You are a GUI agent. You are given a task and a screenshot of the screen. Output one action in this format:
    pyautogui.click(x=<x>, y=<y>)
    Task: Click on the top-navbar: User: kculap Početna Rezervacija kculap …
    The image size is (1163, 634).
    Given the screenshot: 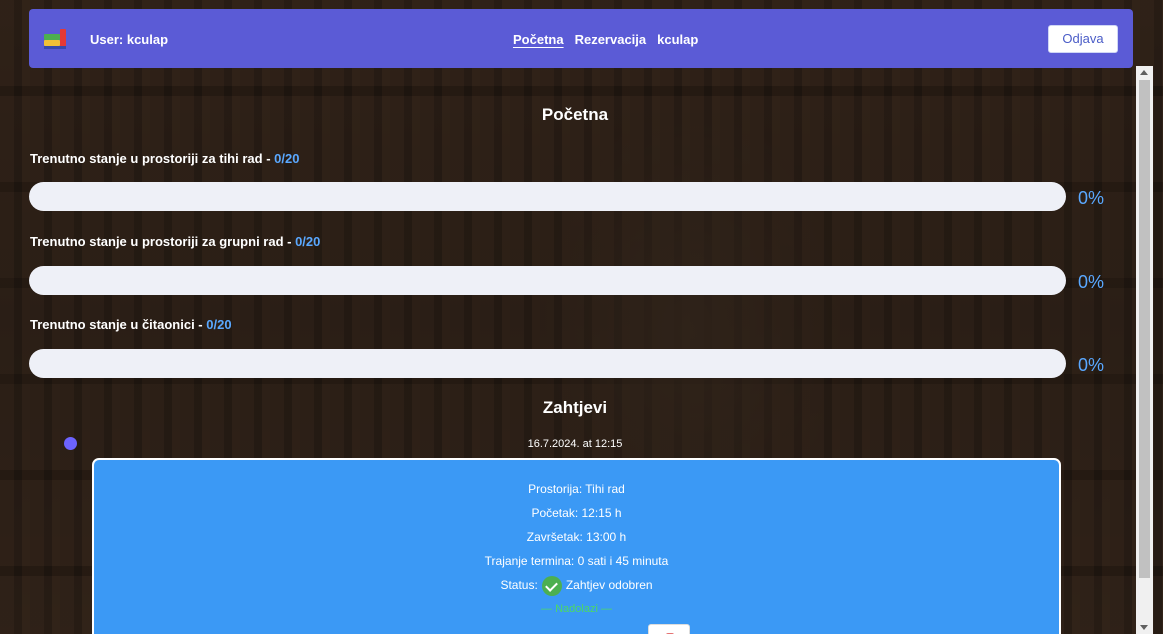 What is the action you would take?
    pyautogui.click(x=581, y=38)
    